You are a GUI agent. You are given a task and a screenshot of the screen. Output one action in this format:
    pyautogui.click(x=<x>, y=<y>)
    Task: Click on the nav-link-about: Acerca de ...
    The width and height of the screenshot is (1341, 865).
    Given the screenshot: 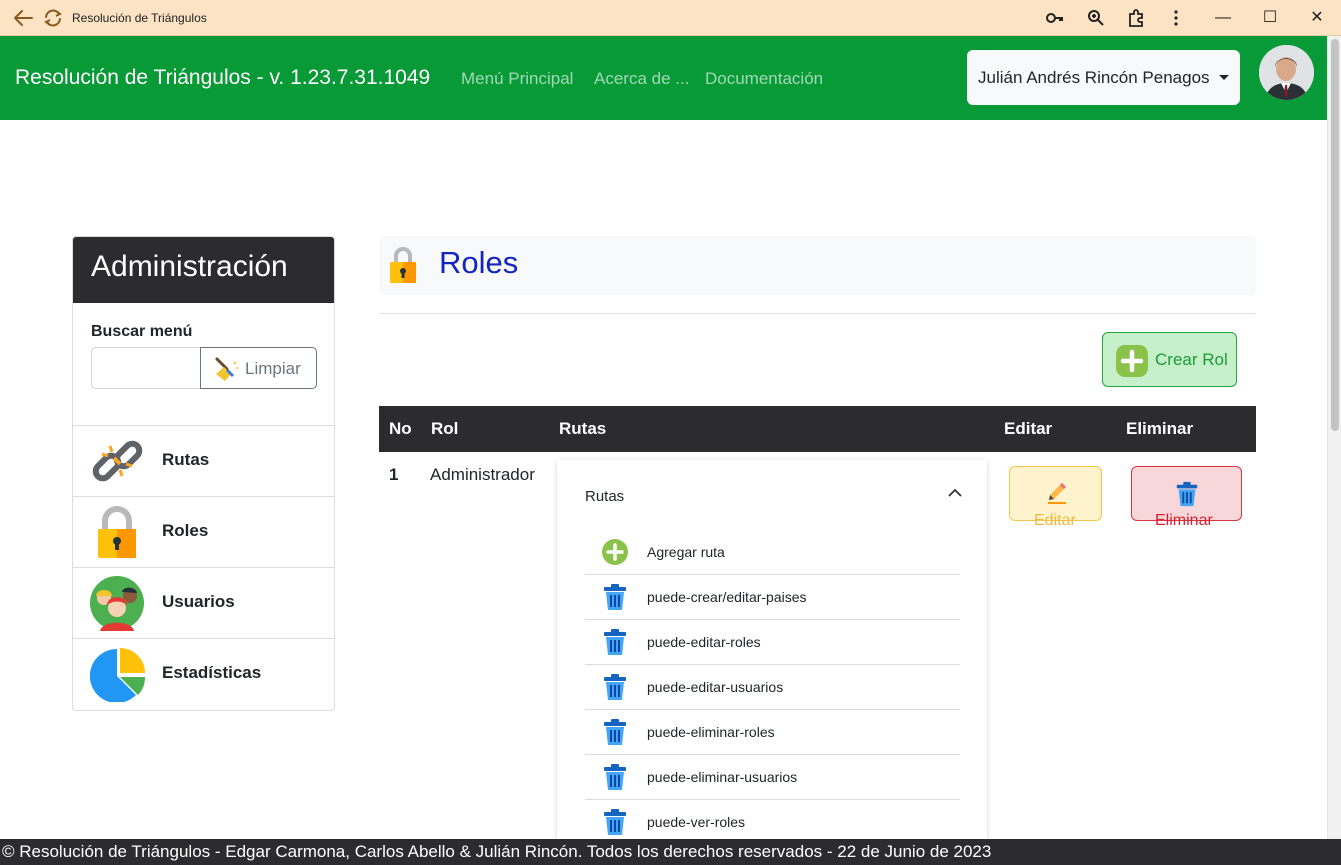 What is the action you would take?
    pyautogui.click(x=641, y=79)
    